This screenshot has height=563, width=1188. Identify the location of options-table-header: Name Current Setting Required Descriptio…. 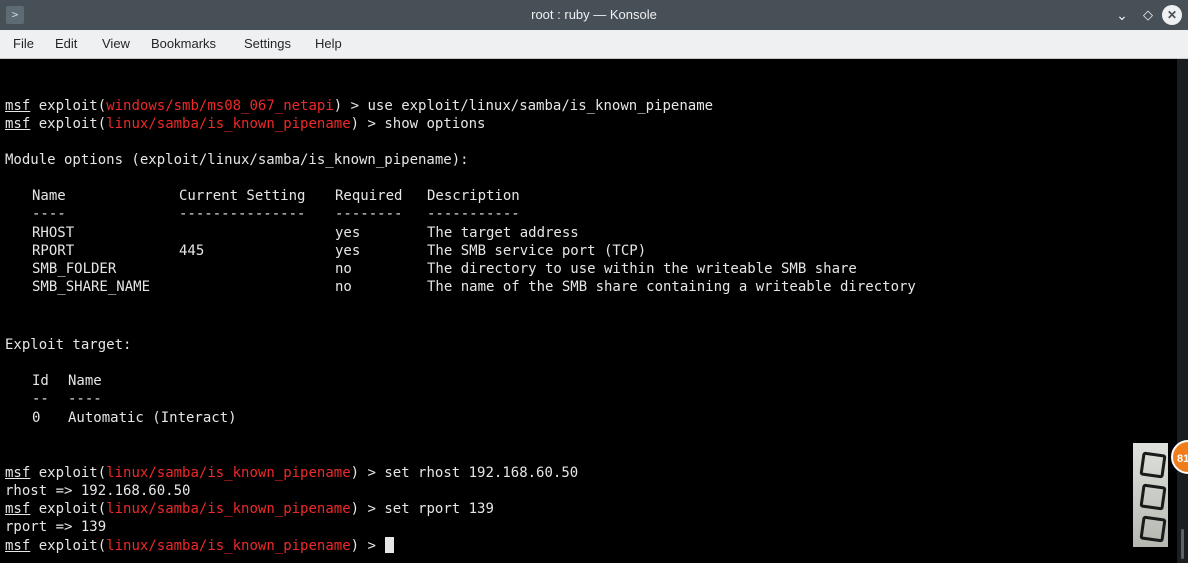
(262, 196).